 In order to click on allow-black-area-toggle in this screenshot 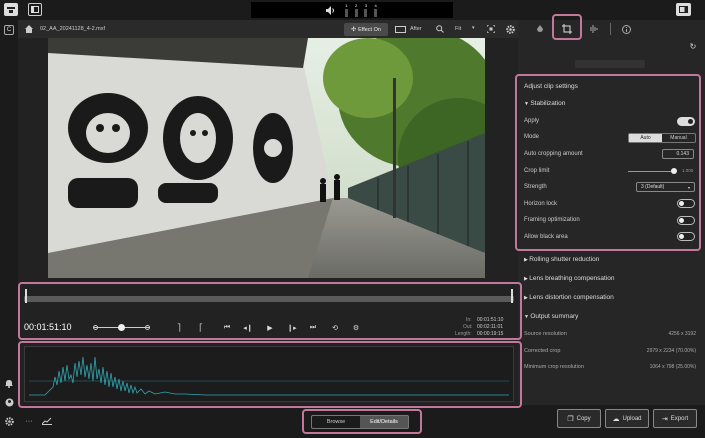, I will do `click(686, 236)`.